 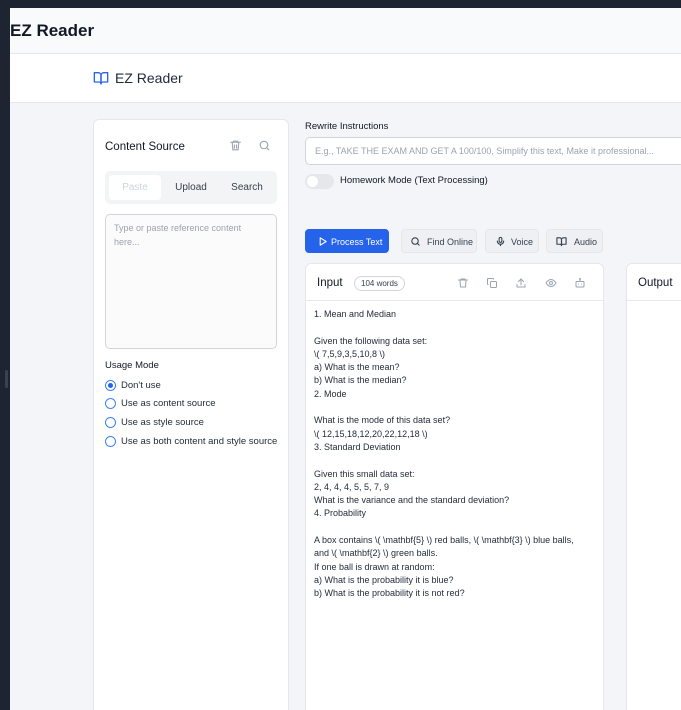 I want to click on homework-mode-label: Homework Mode (Text Processing), so click(x=414, y=180).